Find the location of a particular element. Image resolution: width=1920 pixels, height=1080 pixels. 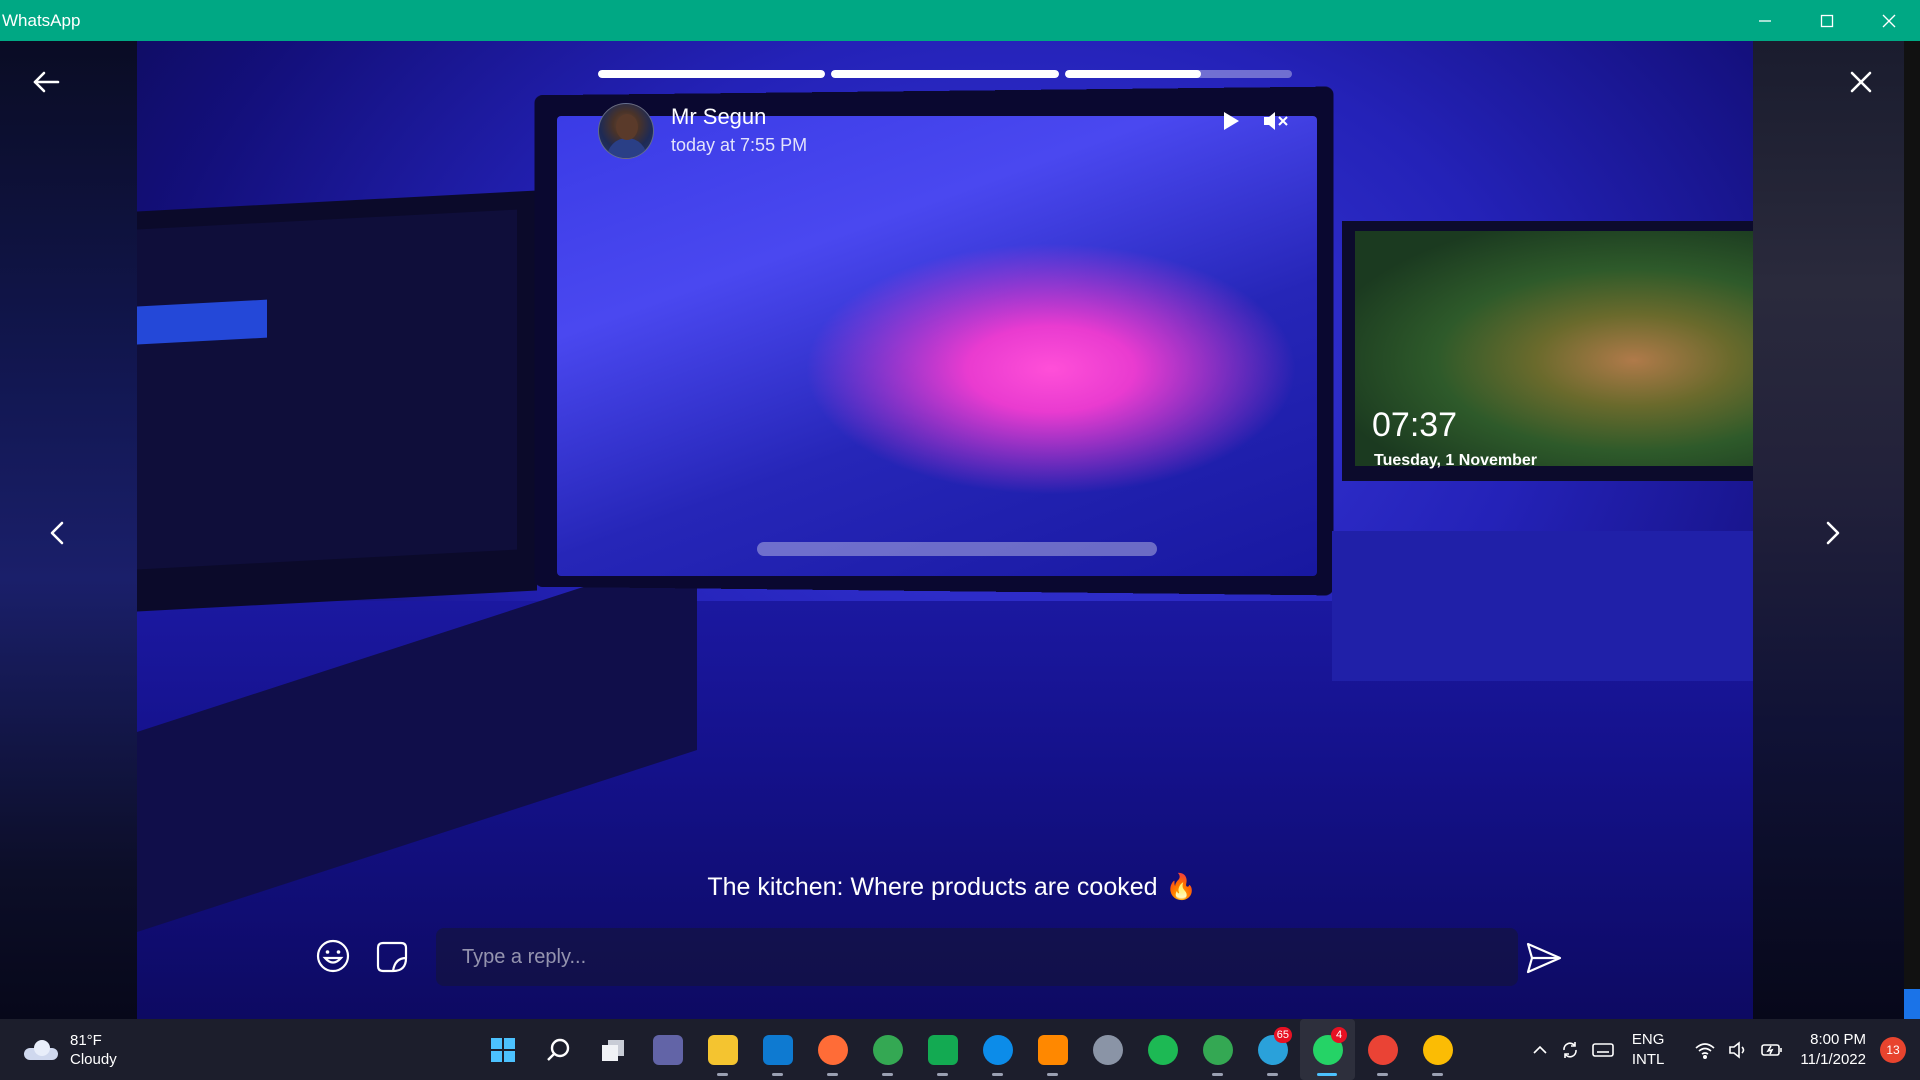

window-controls is located at coordinates (1827, 20).